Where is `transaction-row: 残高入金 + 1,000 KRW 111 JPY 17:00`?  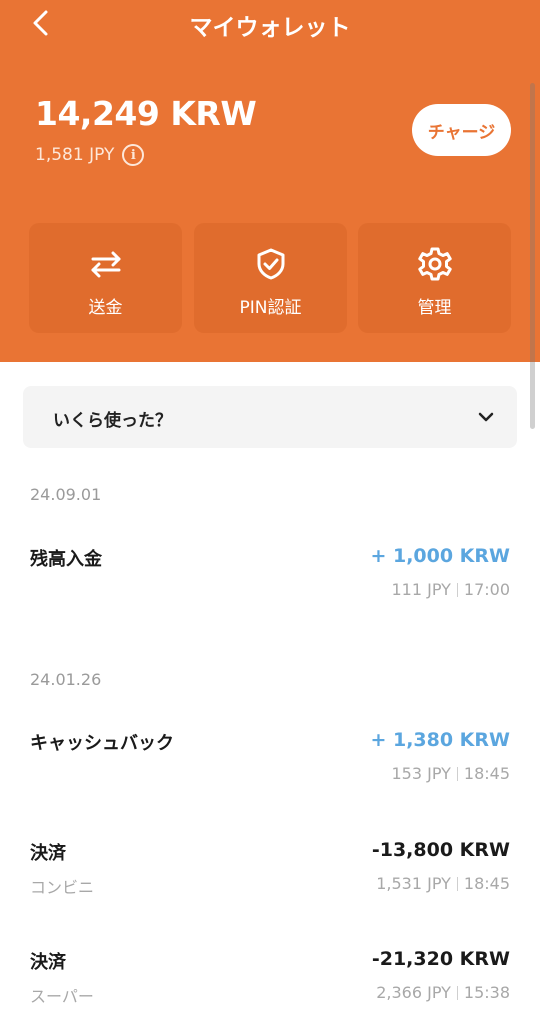 transaction-row: 残高入金 + 1,000 KRW 111 JPY 17:00 is located at coordinates (270, 575).